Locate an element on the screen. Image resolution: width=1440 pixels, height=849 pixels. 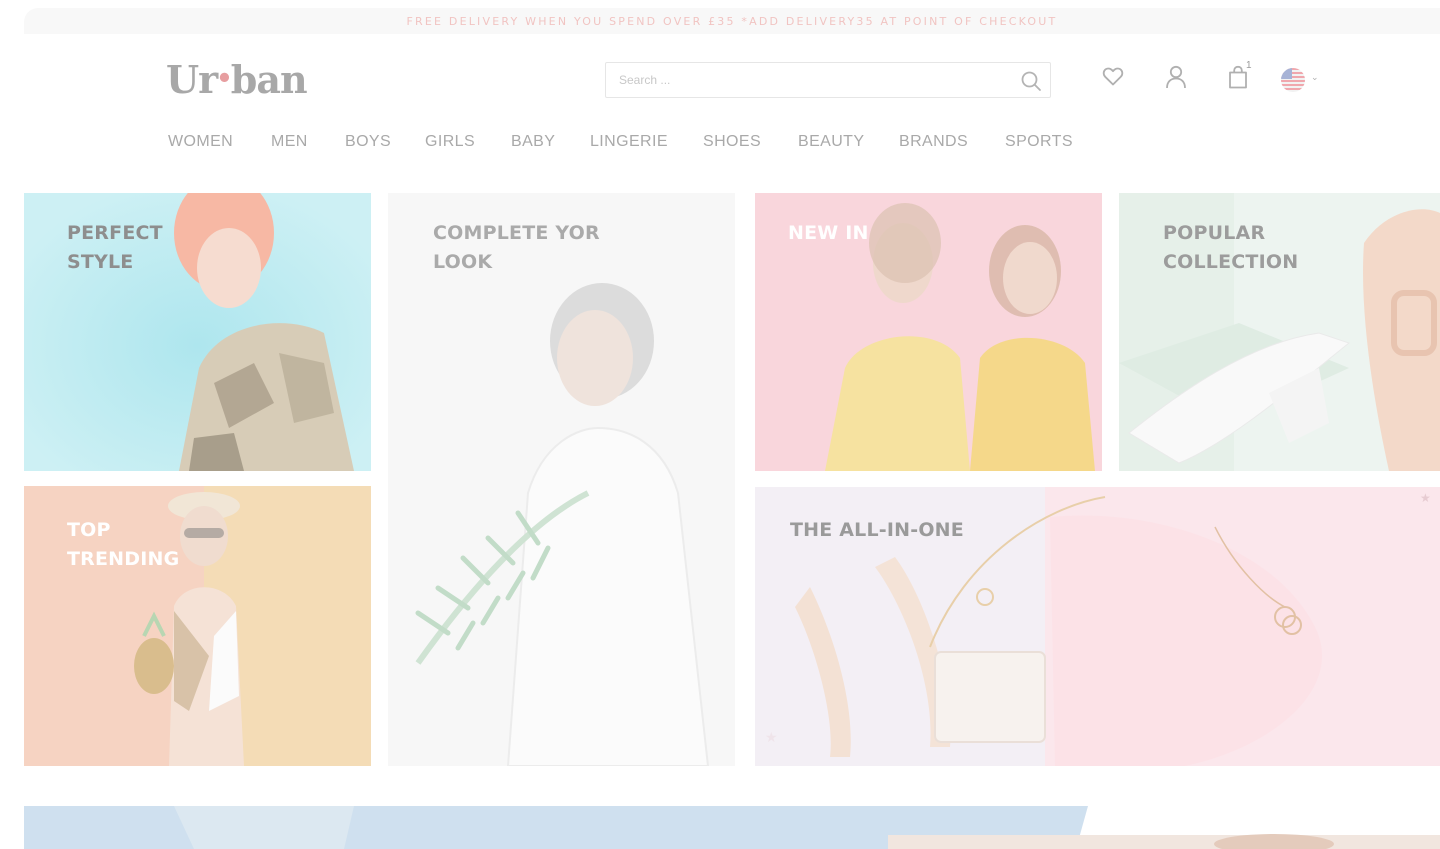
nav-item-baby: BABY is located at coordinates (533, 142).